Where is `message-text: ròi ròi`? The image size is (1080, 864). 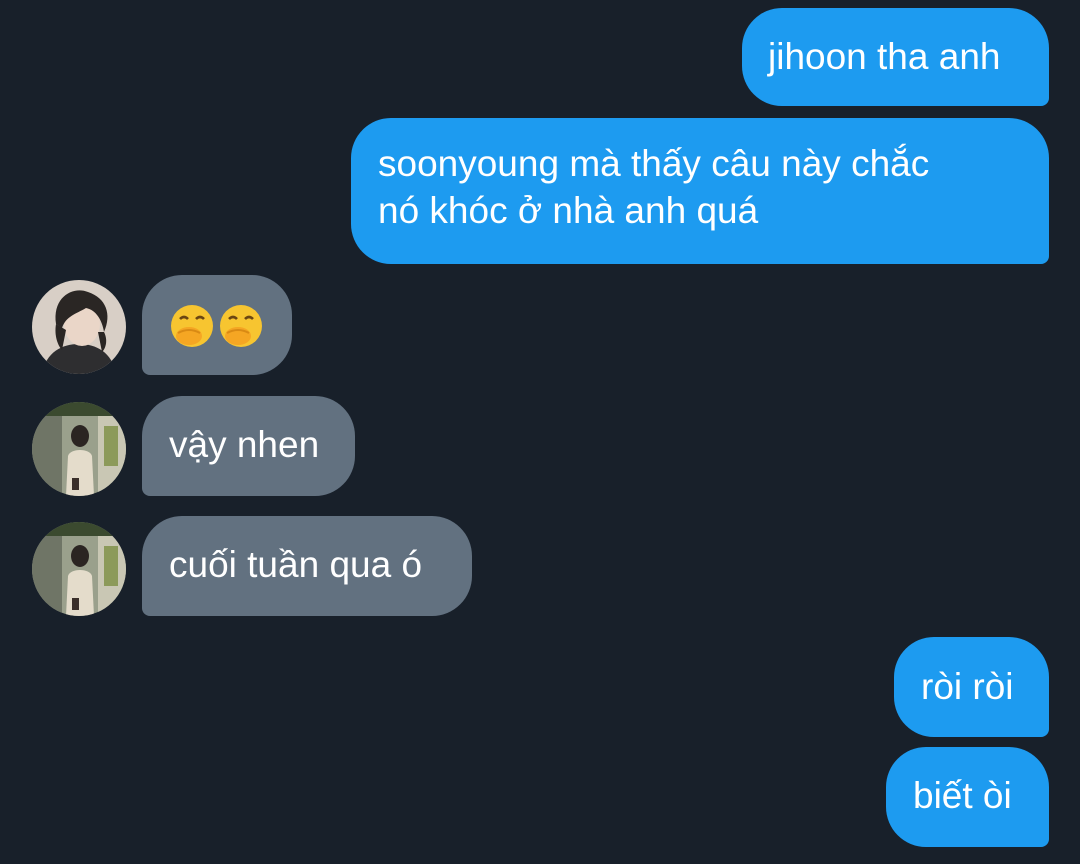
message-text: ròi ròi is located at coordinates (967, 686).